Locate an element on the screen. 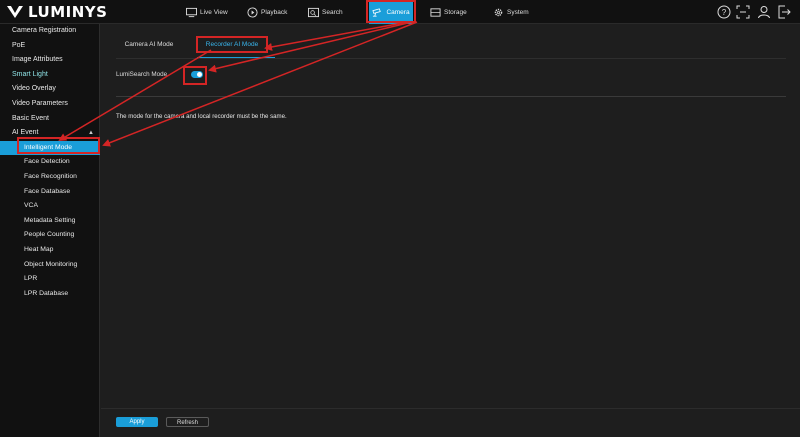 This screenshot has height=437, width=800. storage-icon is located at coordinates (435, 12).